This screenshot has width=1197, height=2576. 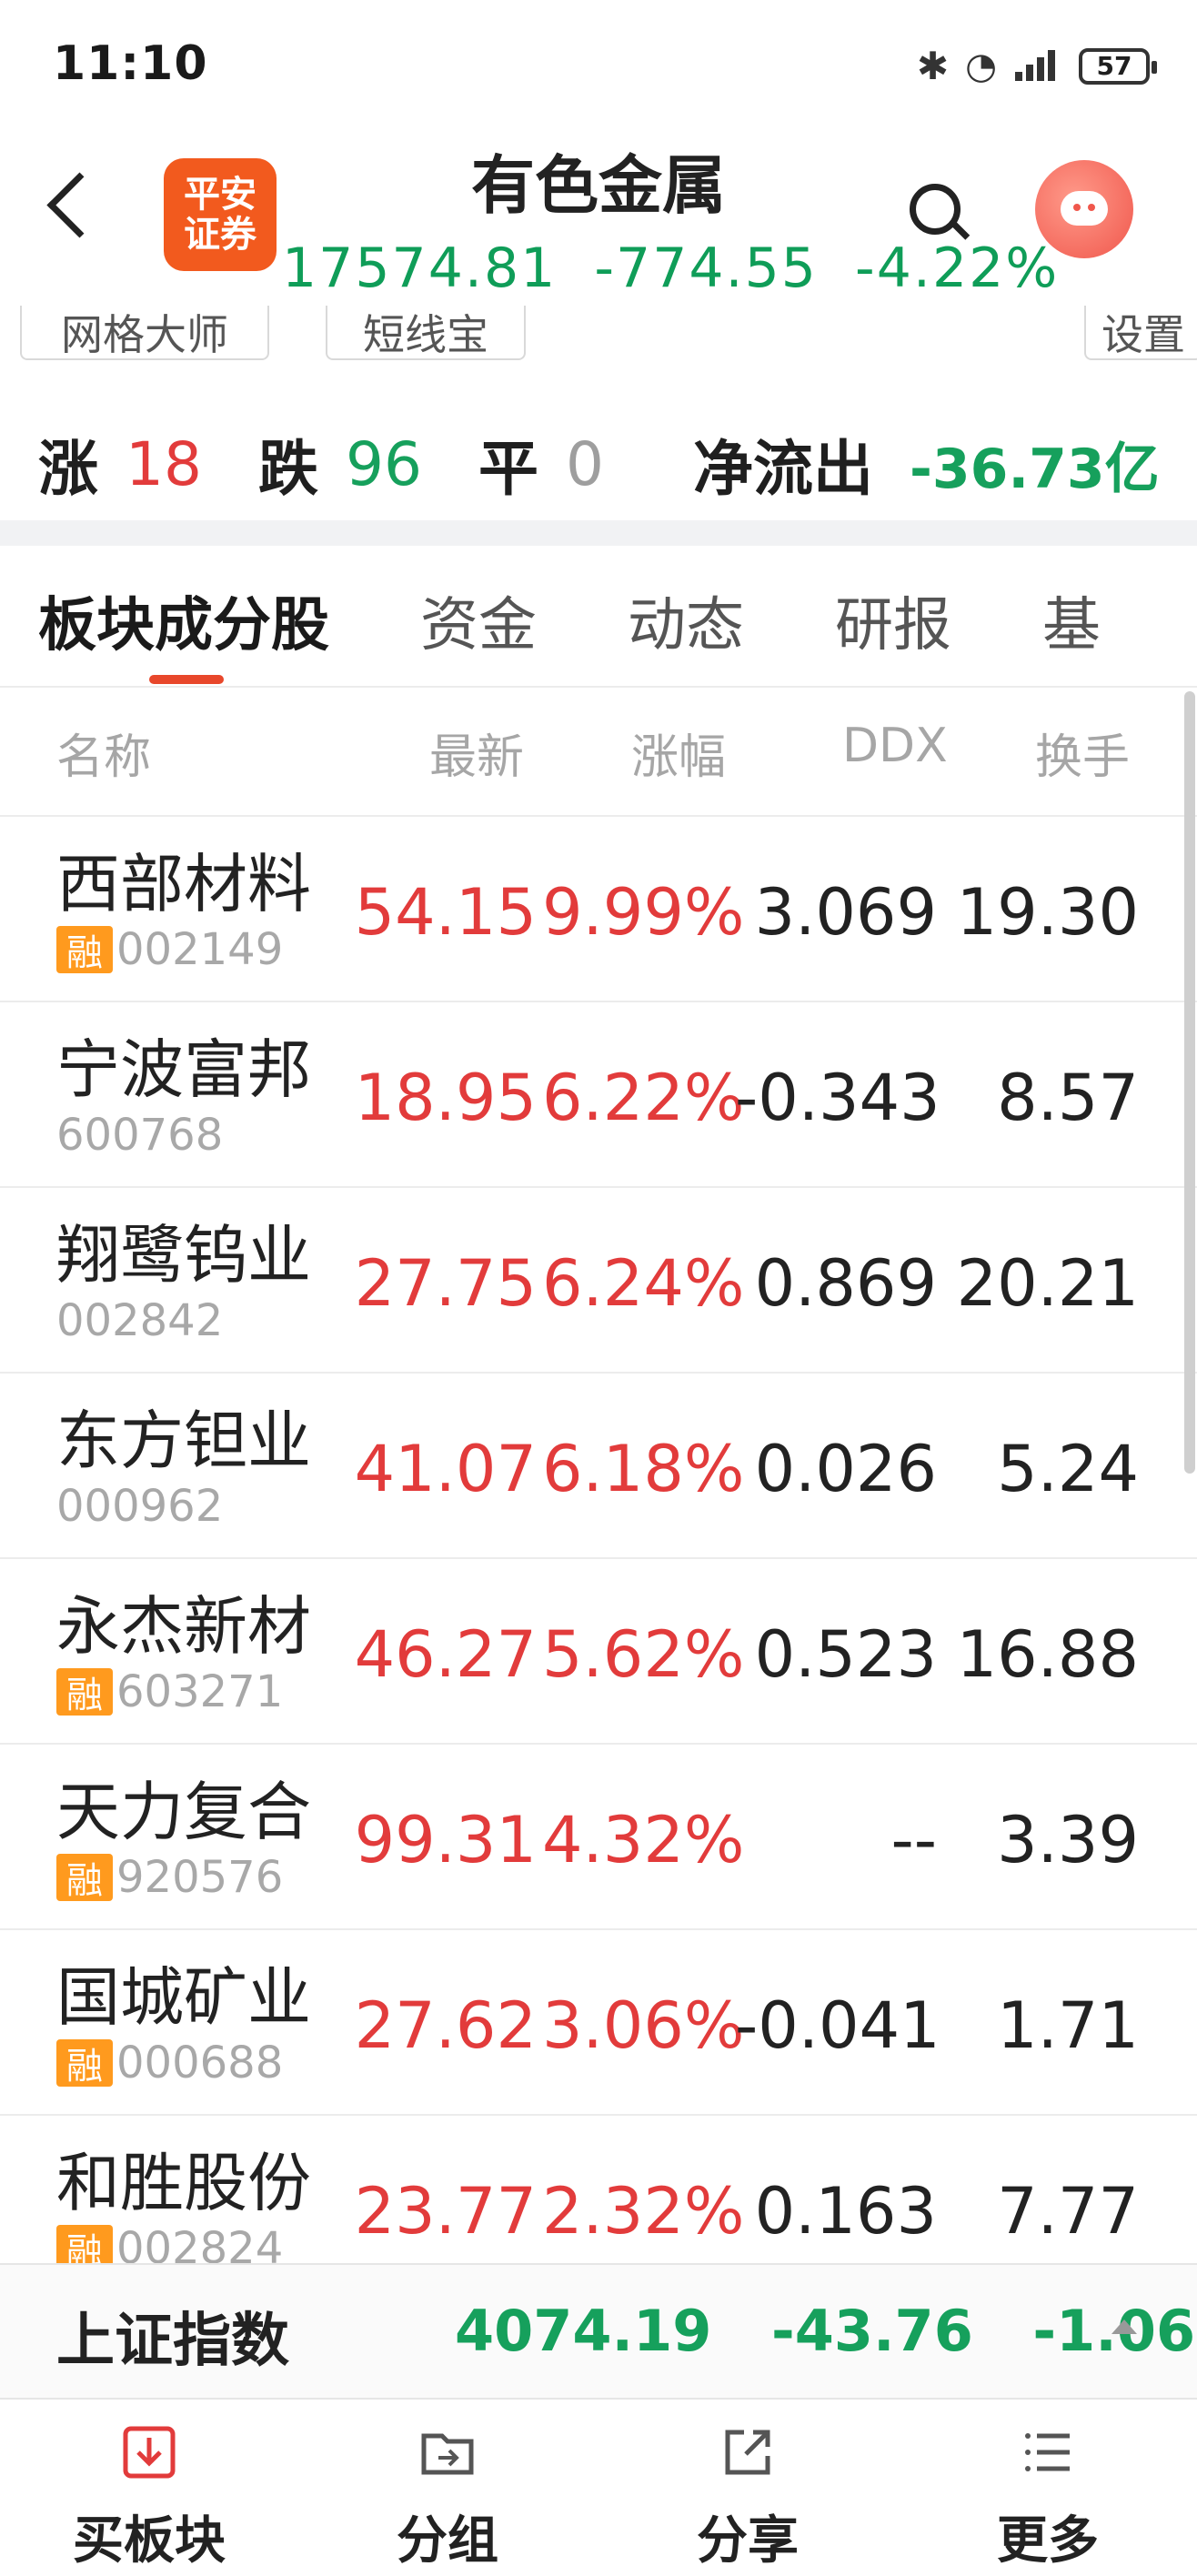 What do you see at coordinates (149, 2498) in the screenshot?
I see `nav-buy-sector: 买板块` at bounding box center [149, 2498].